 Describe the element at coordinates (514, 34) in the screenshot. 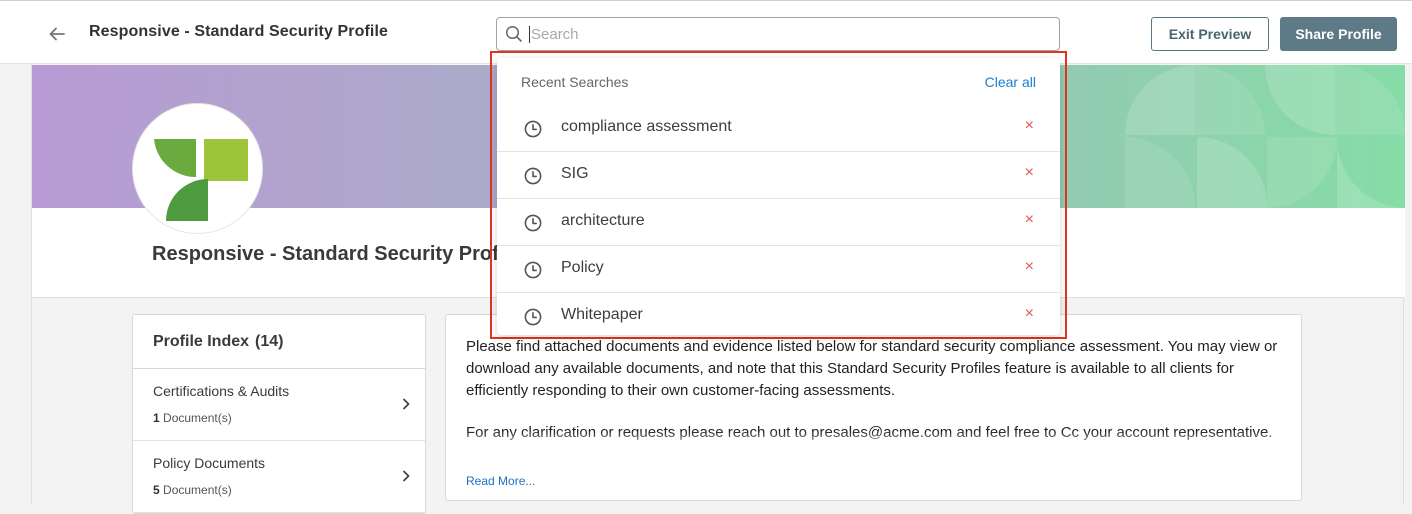

I see `search-icon` at that location.